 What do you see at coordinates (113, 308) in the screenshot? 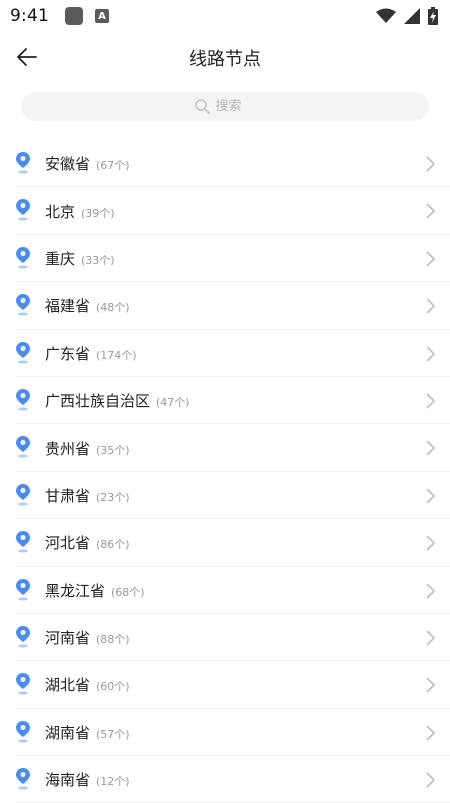
I see `node-count: (48个)` at bounding box center [113, 308].